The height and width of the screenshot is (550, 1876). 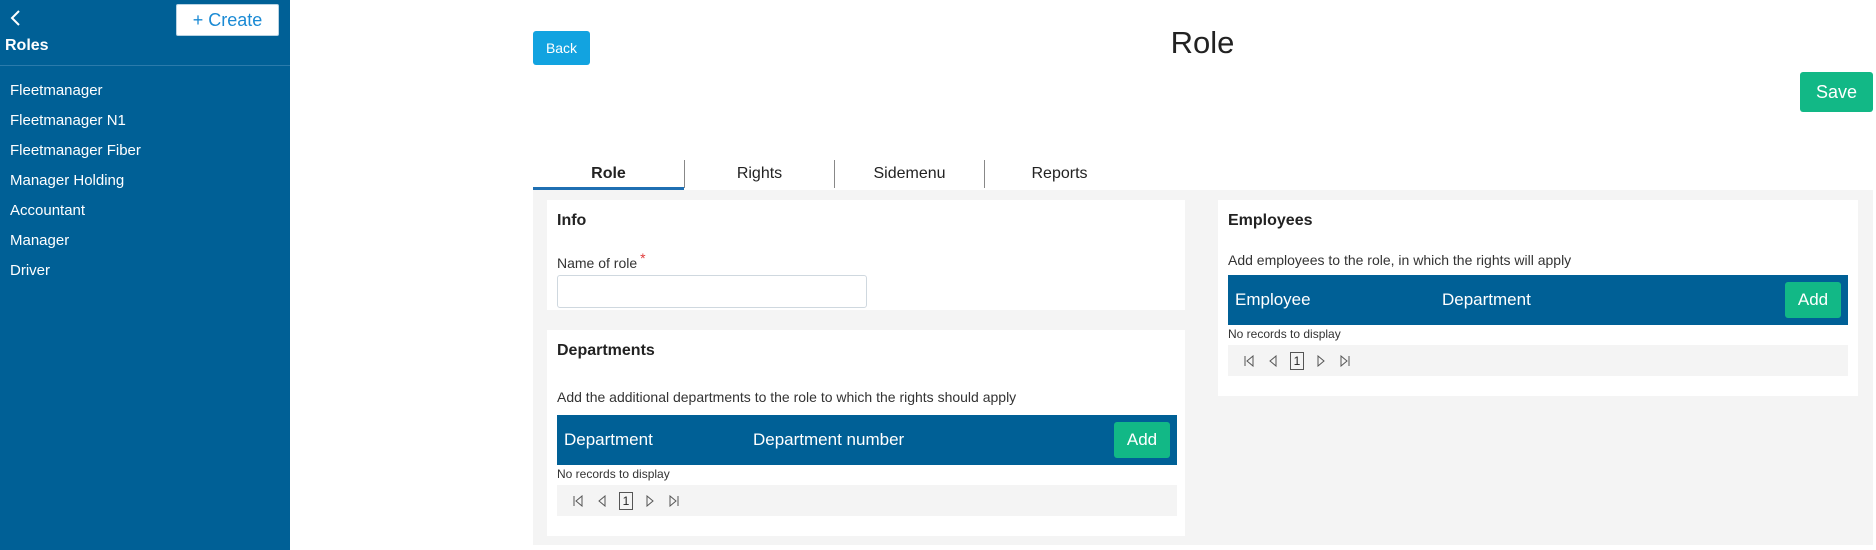 I want to click on sidebar-item-fleetmanager-n1: Fleetmanager N1, so click(x=75, y=125).